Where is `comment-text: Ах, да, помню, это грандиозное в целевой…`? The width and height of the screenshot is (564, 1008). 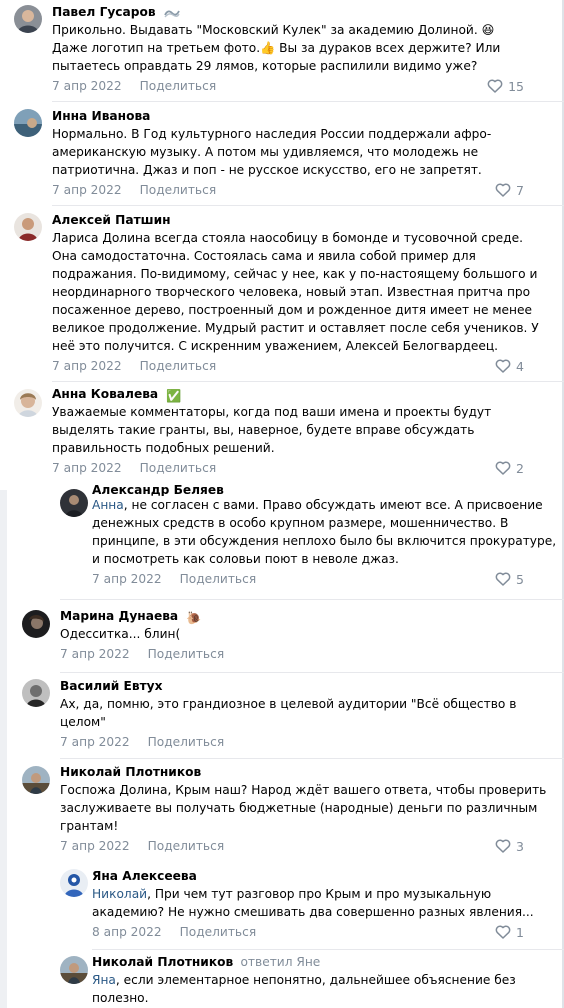
comment-text: Ах, да, помню, это грандиозное в целевой… is located at coordinates (288, 713).